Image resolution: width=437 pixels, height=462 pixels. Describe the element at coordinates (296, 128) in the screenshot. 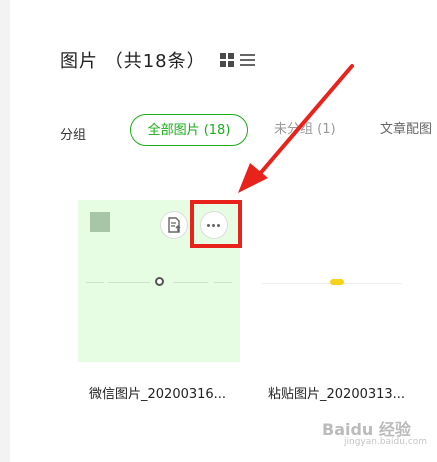

I see `annotation-arrow` at that location.